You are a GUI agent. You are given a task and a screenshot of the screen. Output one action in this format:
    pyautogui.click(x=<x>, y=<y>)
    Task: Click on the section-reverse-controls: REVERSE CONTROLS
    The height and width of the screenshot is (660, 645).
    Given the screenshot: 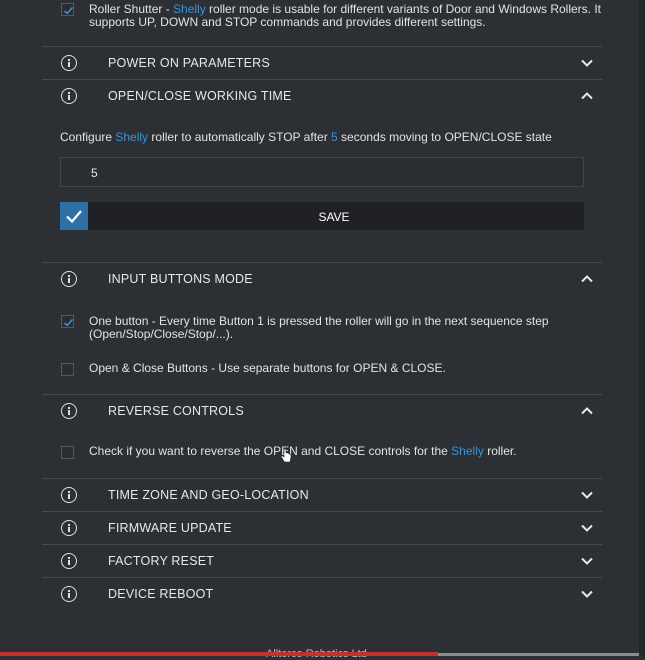 What is the action you would take?
    pyautogui.click(x=322, y=411)
    